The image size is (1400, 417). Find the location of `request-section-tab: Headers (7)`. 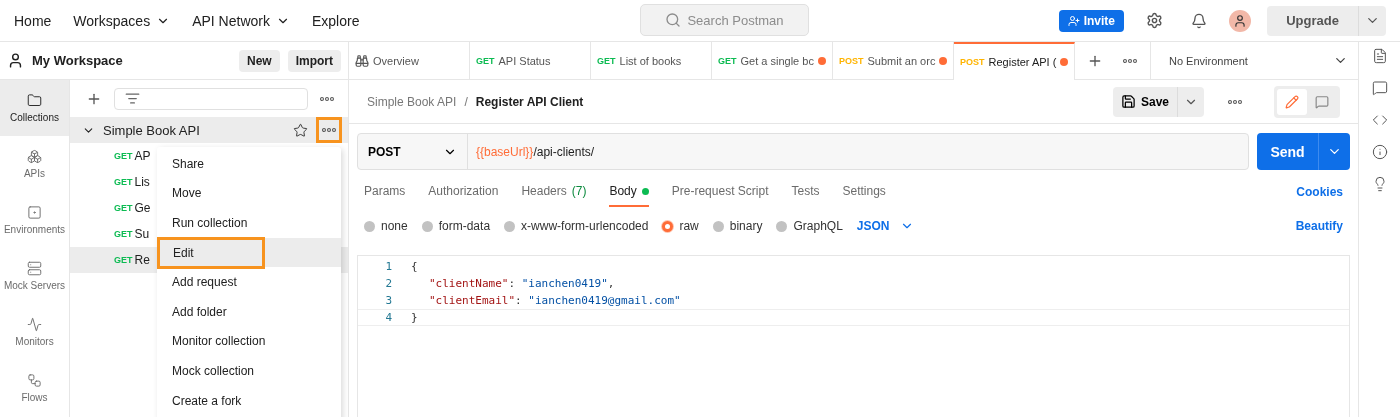

request-section-tab: Headers (7) is located at coordinates (554, 192).